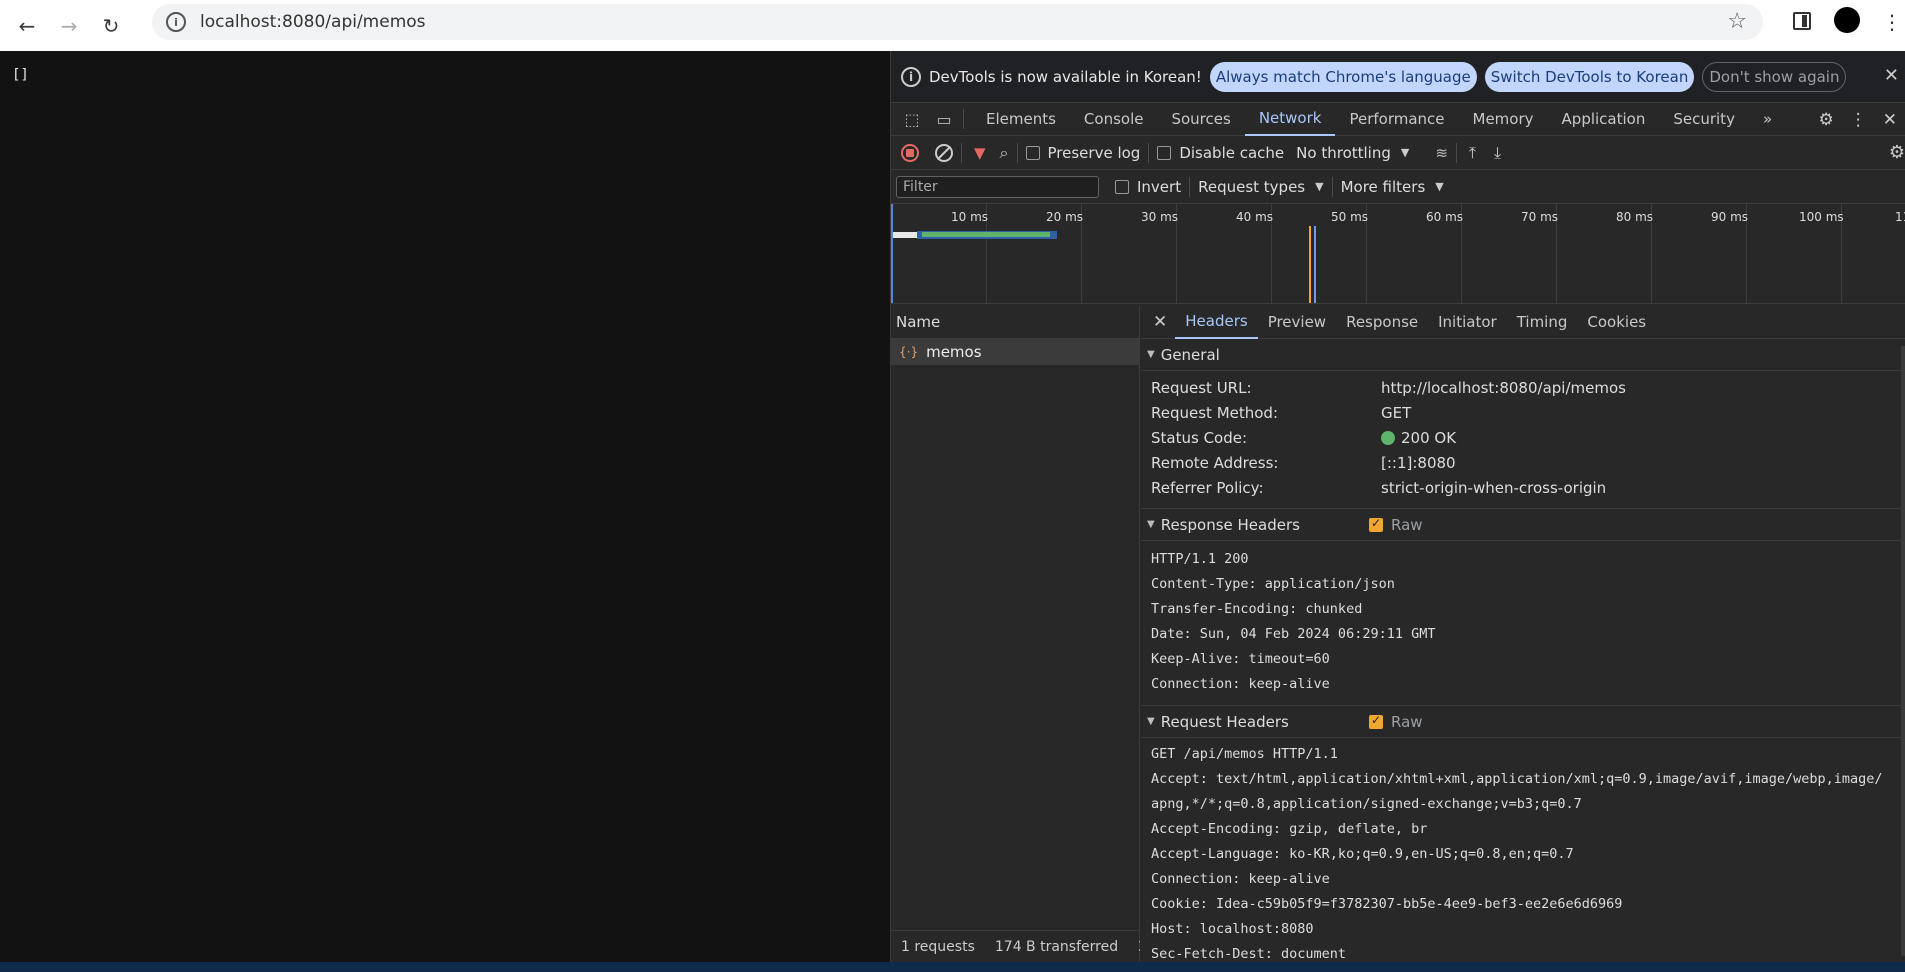 The height and width of the screenshot is (972, 1905). What do you see at coordinates (944, 119) in the screenshot?
I see `device-toolbar-icon: ▭` at bounding box center [944, 119].